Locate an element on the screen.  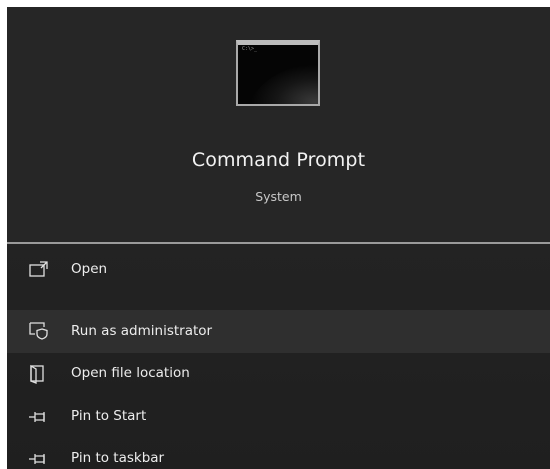
menu-item-open: Open is located at coordinates (278, 270).